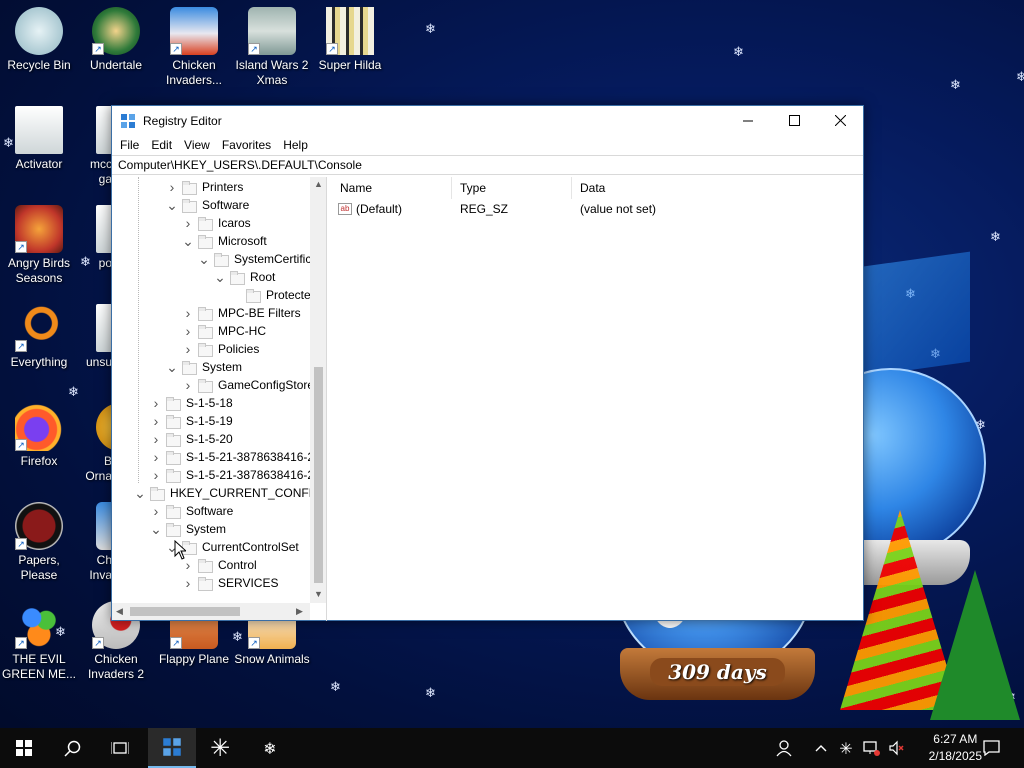 This screenshot has width=1024, height=768. Describe the element at coordinates (295, 145) in the screenshot. I see `menu-help: Help` at that location.